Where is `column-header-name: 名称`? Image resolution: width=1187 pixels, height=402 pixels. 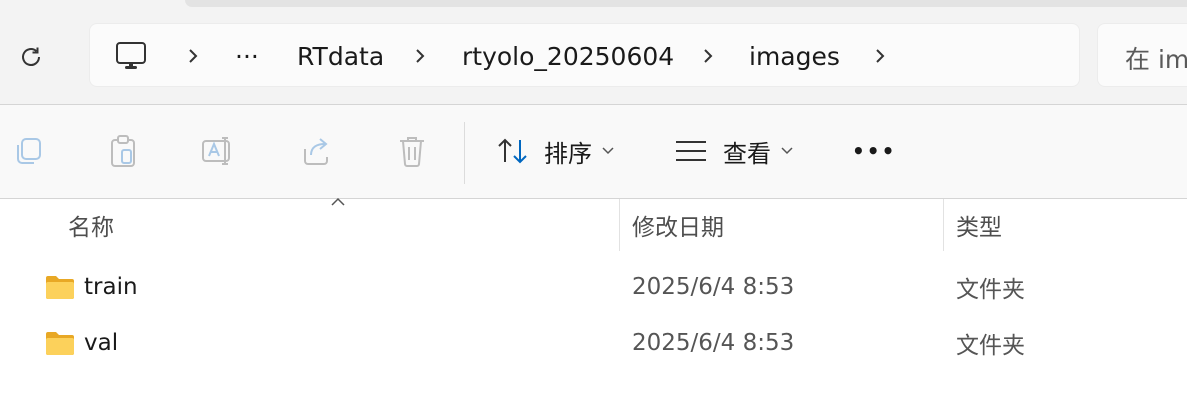 column-header-name: 名称 is located at coordinates (91, 225).